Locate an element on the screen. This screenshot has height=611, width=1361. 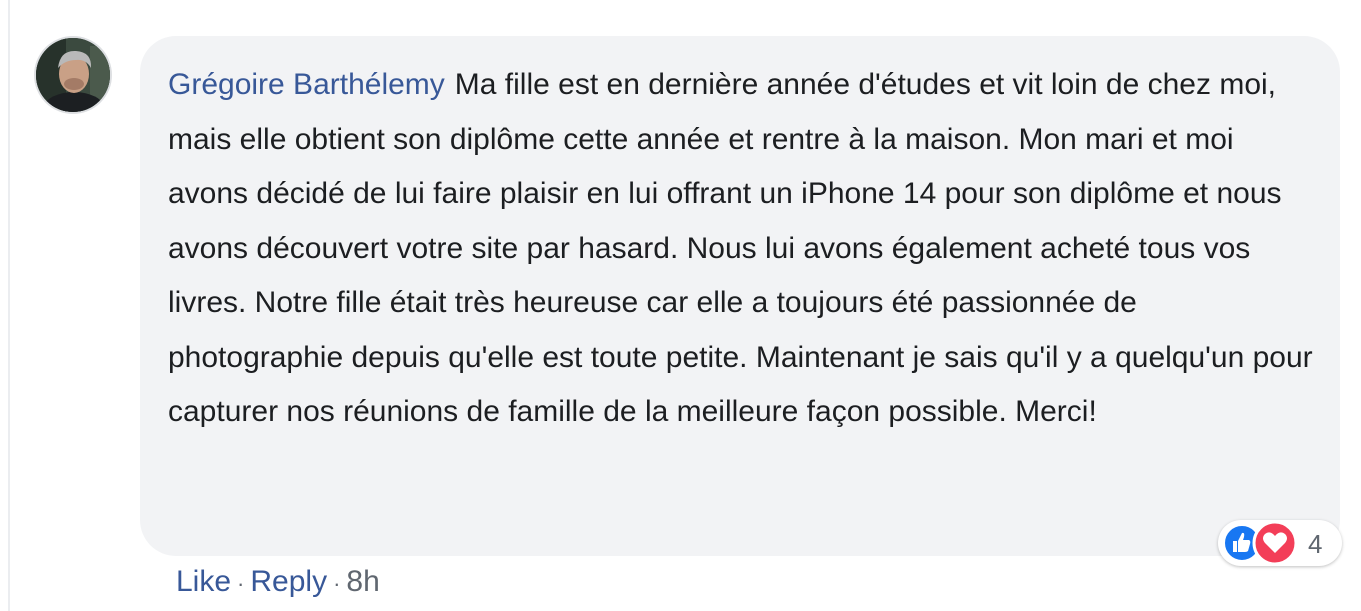
love-icon is located at coordinates (1275, 543).